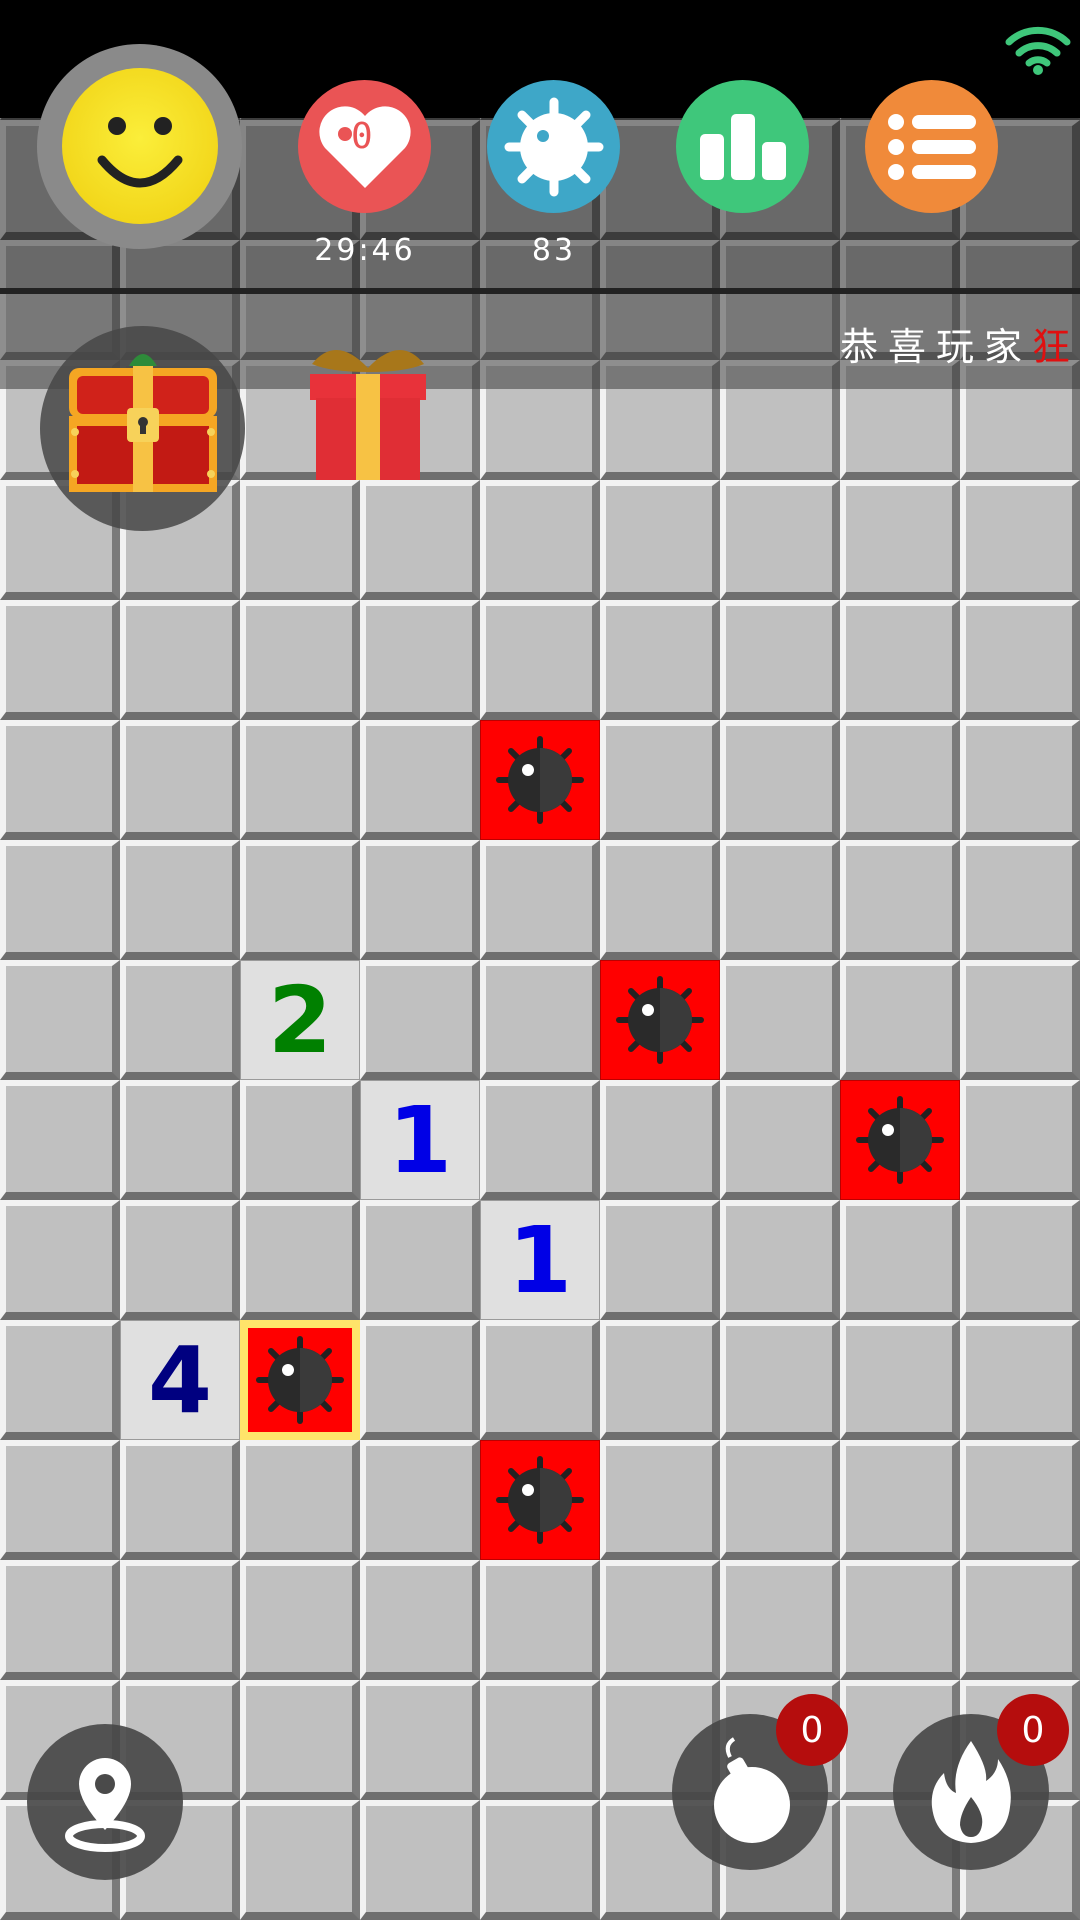 Image resolution: width=1080 pixels, height=1920 pixels. What do you see at coordinates (368, 410) in the screenshot?
I see `gift-box-icon` at bounding box center [368, 410].